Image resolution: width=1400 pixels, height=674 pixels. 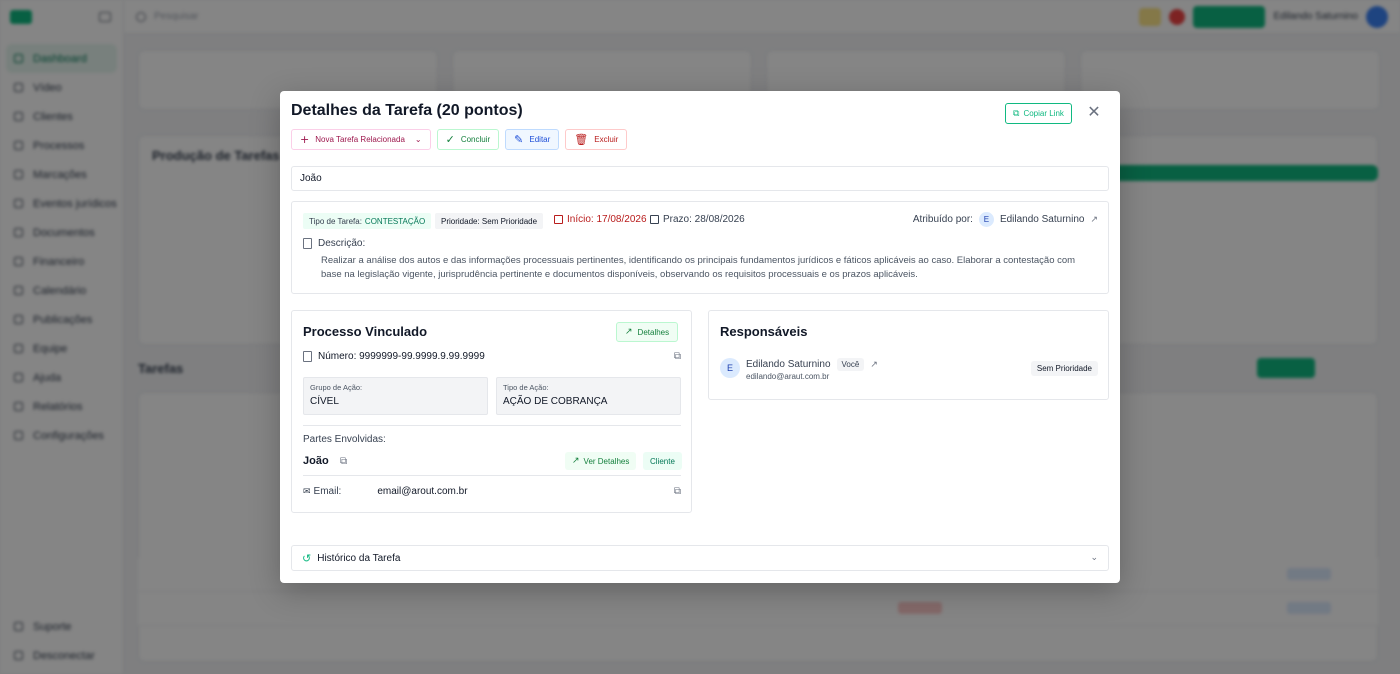 I want to click on divider, so click(x=492, y=425).